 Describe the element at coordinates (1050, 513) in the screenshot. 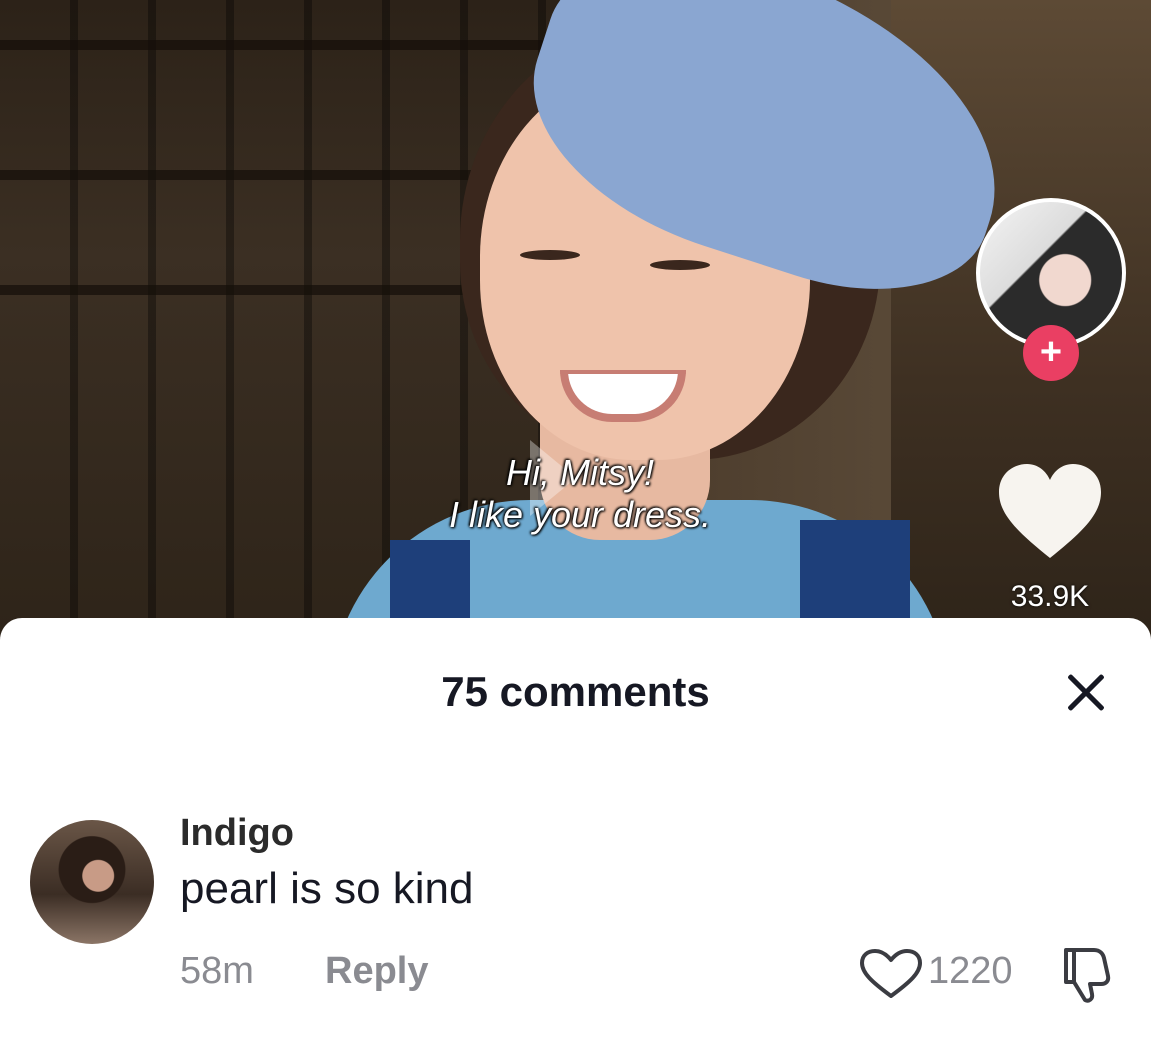

I see `heart-icon` at that location.